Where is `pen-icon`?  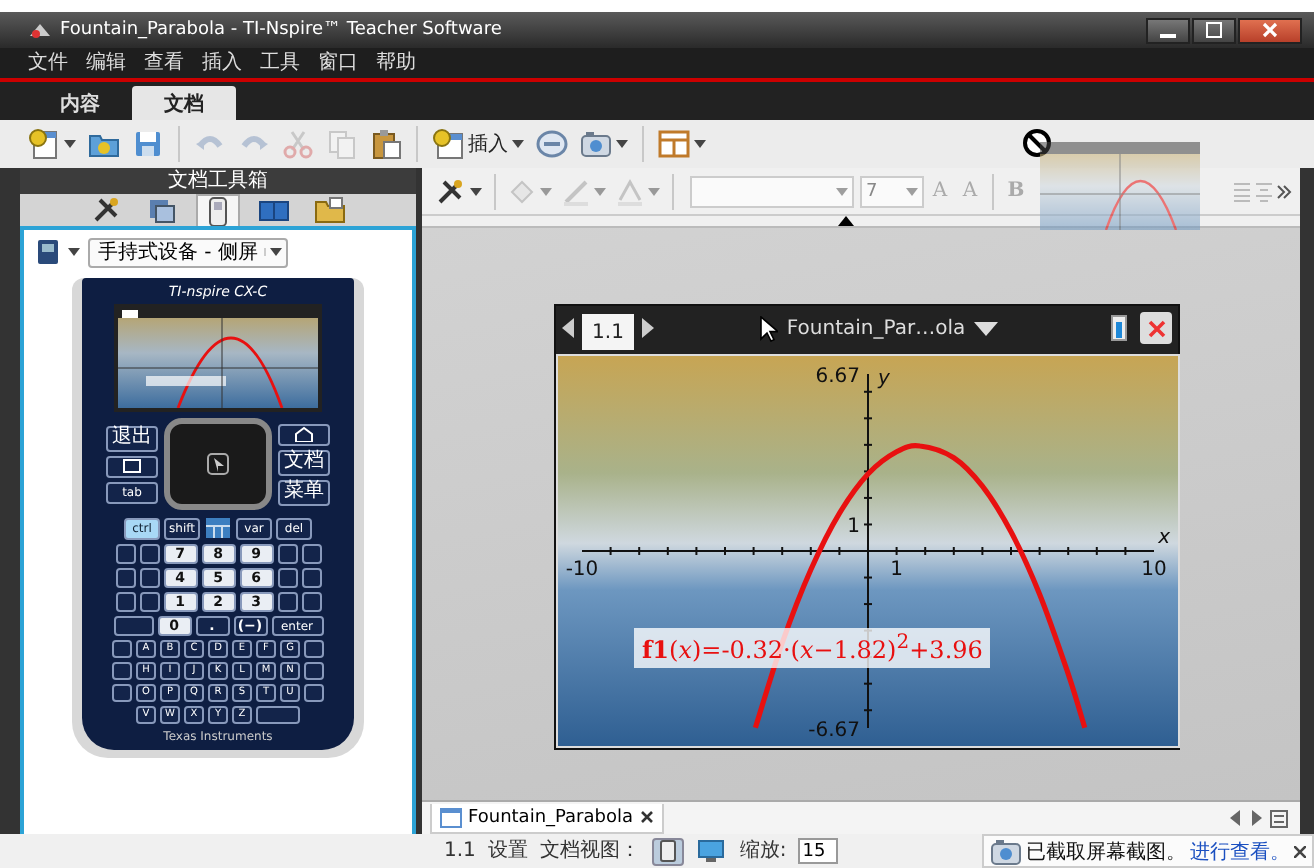
pen-icon is located at coordinates (576, 191).